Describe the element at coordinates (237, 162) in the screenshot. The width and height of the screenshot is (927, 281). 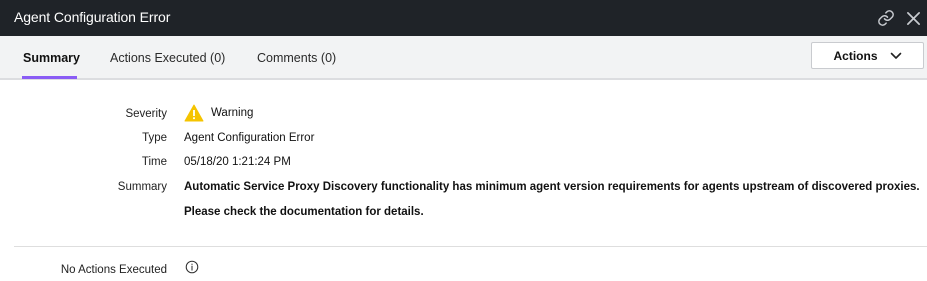
I see `time-value: 05/18/20 1:21:24 PM` at that location.